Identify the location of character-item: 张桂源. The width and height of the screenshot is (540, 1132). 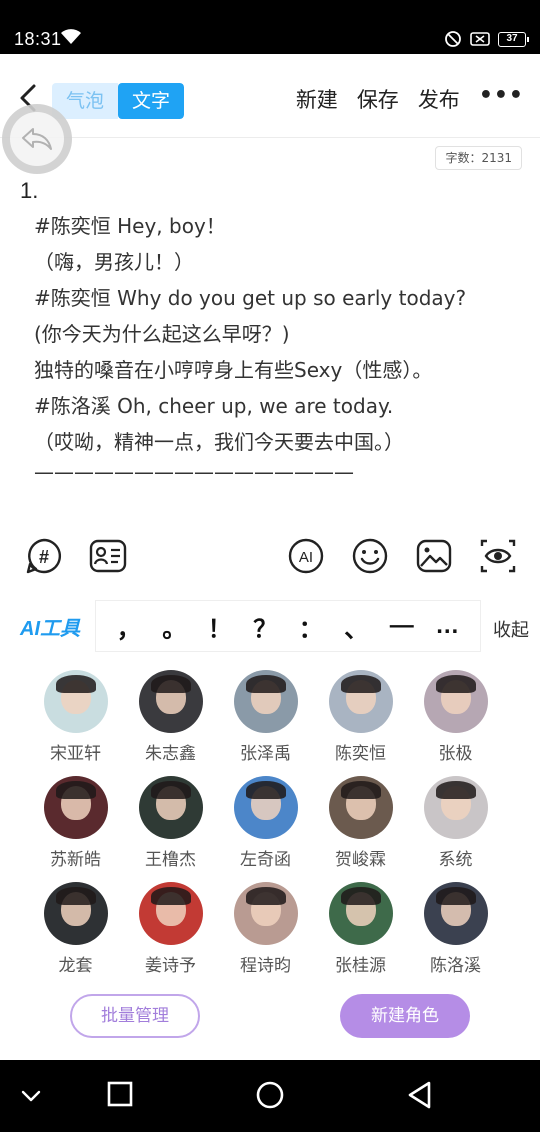
(360, 929).